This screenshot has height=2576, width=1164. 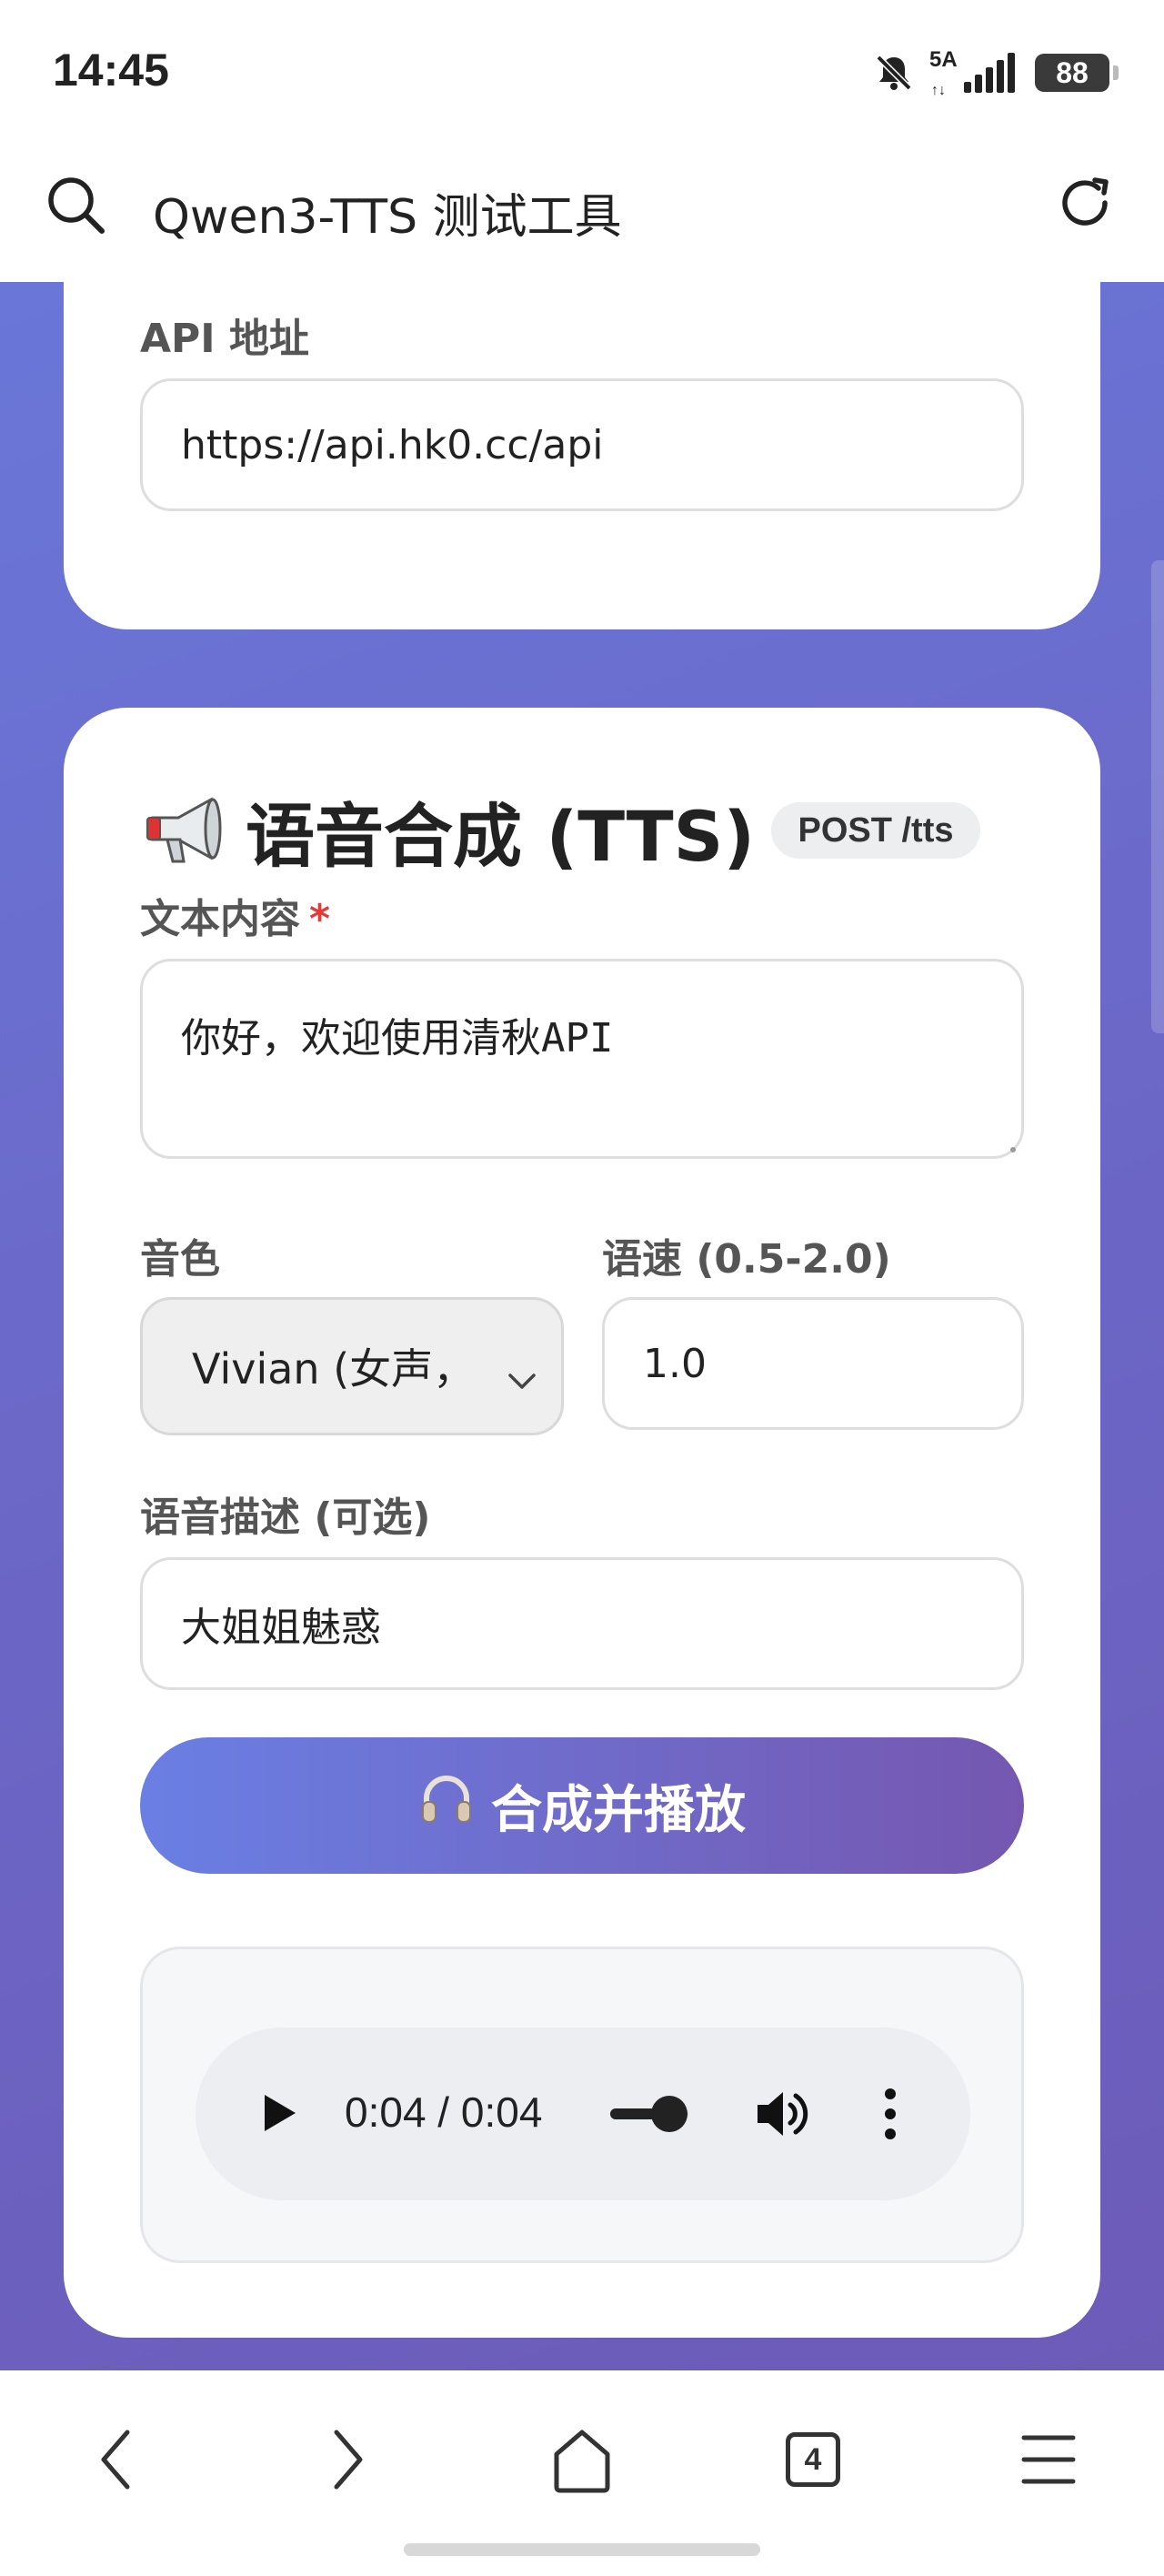 What do you see at coordinates (890, 2116) in the screenshot?
I see `more-options-icon` at bounding box center [890, 2116].